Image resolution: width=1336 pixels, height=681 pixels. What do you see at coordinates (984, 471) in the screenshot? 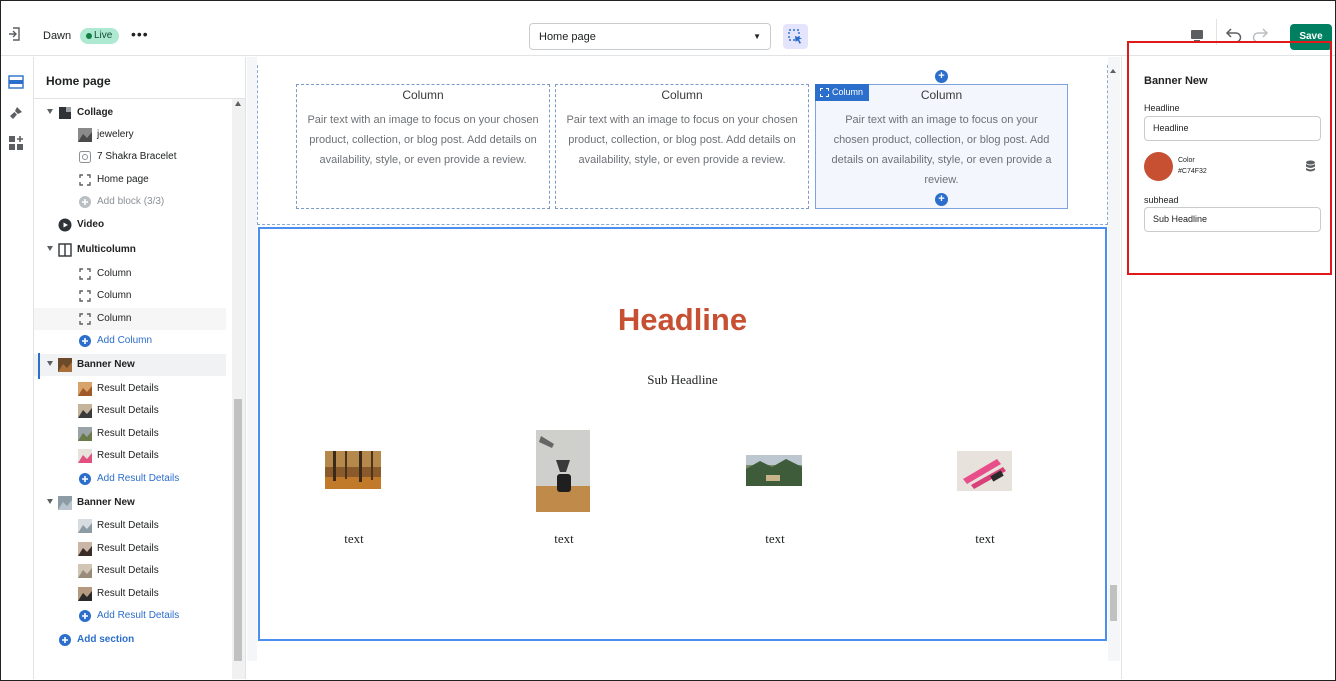
I see `pink-pens-image` at bounding box center [984, 471].